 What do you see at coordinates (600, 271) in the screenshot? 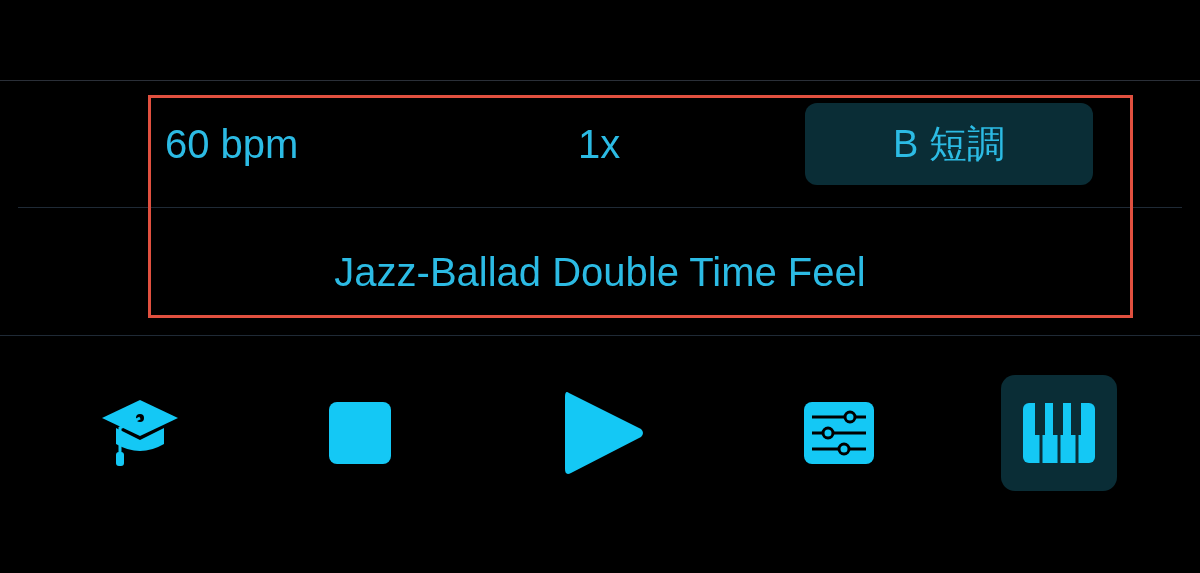
I see `style-name: Jazz-Ballad Double Time Feel` at bounding box center [600, 271].